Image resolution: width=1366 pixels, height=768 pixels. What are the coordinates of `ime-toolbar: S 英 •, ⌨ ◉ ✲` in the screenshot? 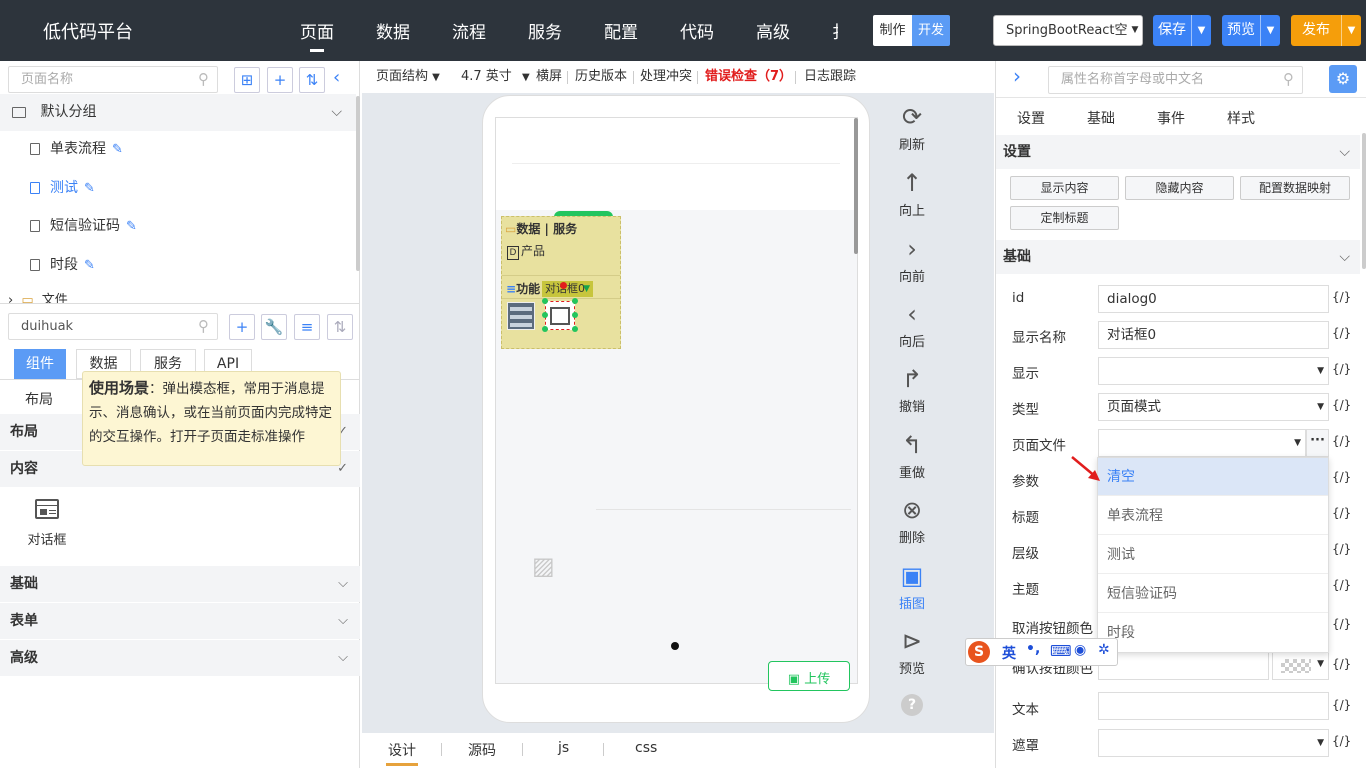 It's located at (1041, 652).